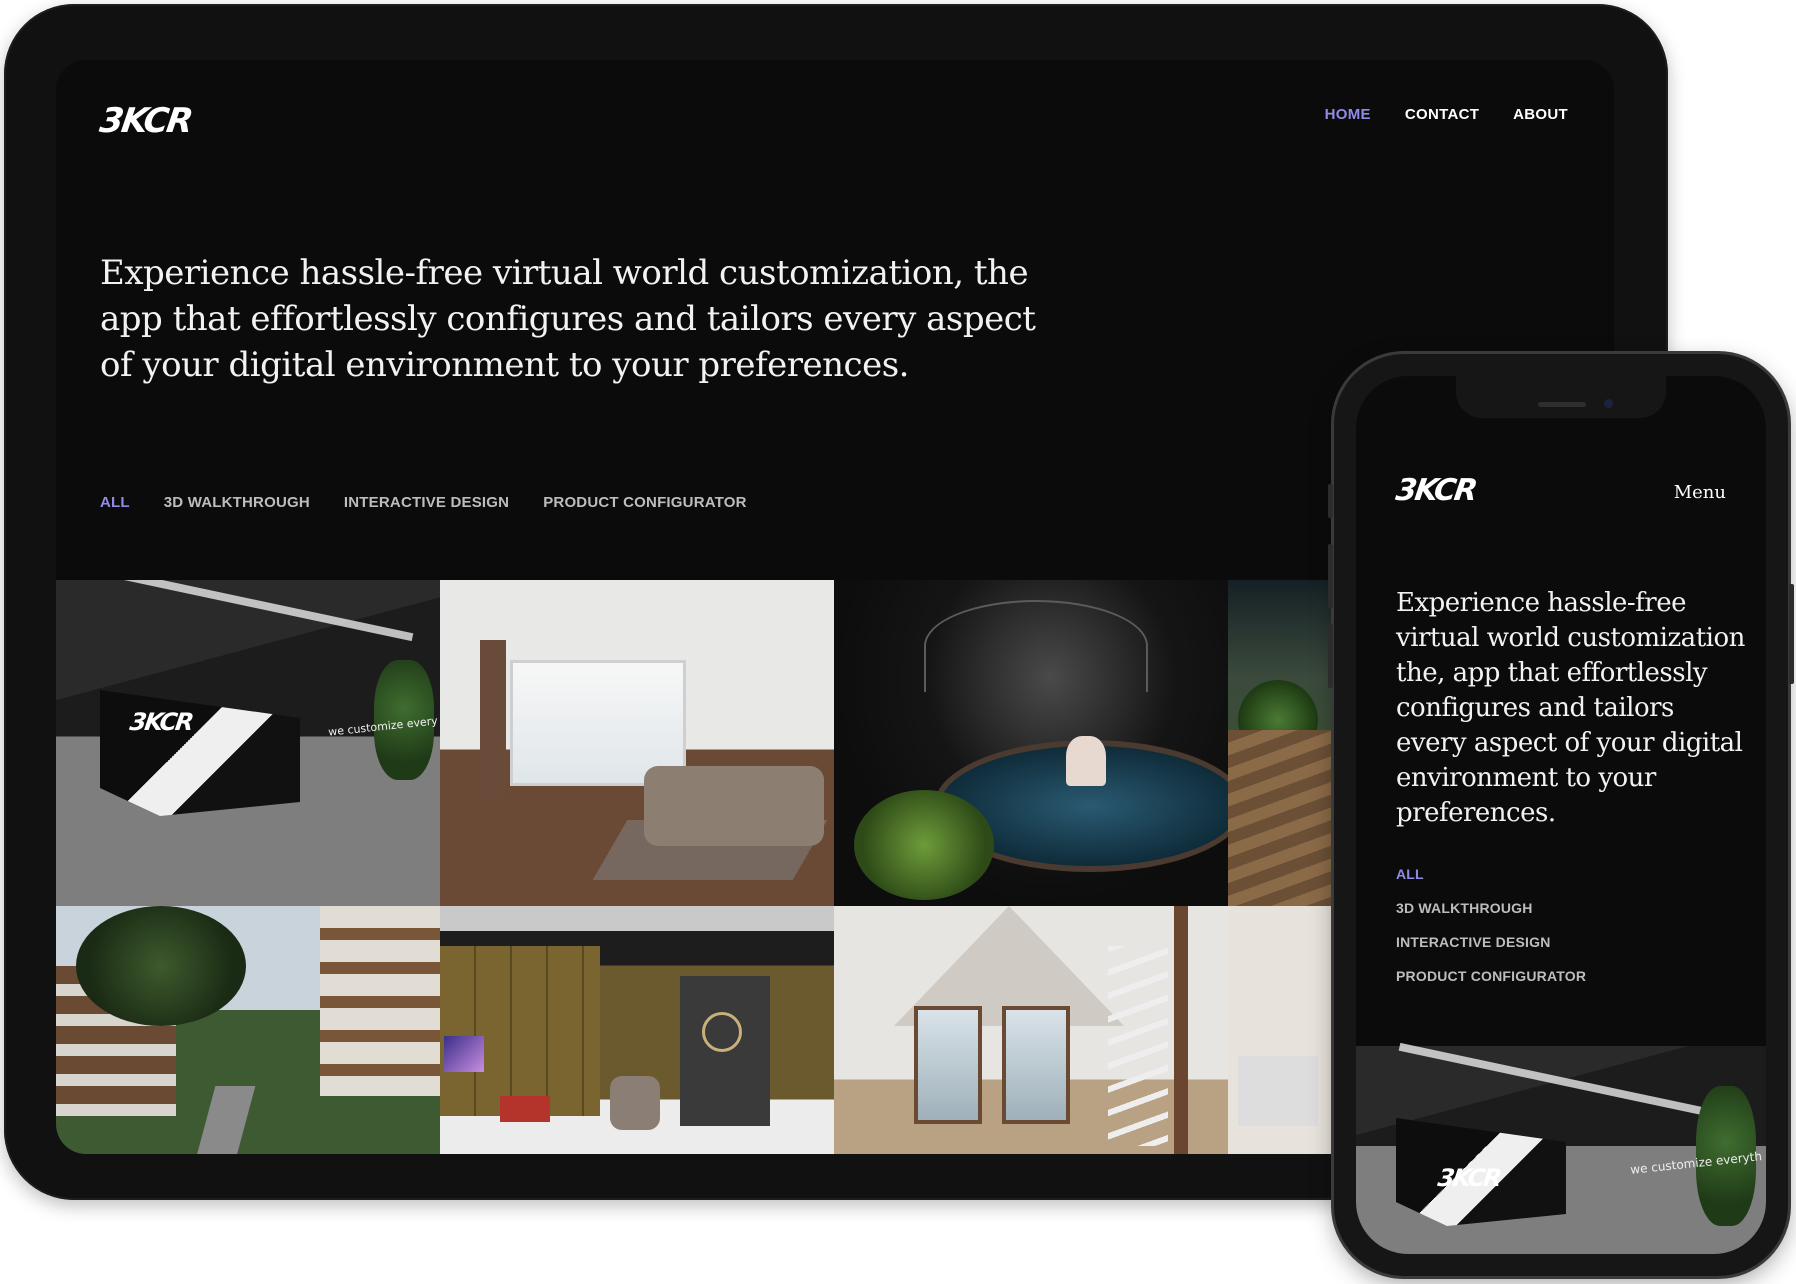 The height and width of the screenshot is (1284, 1796). Describe the element at coordinates (1181, 1030) in the screenshot. I see `wood-beam` at that location.